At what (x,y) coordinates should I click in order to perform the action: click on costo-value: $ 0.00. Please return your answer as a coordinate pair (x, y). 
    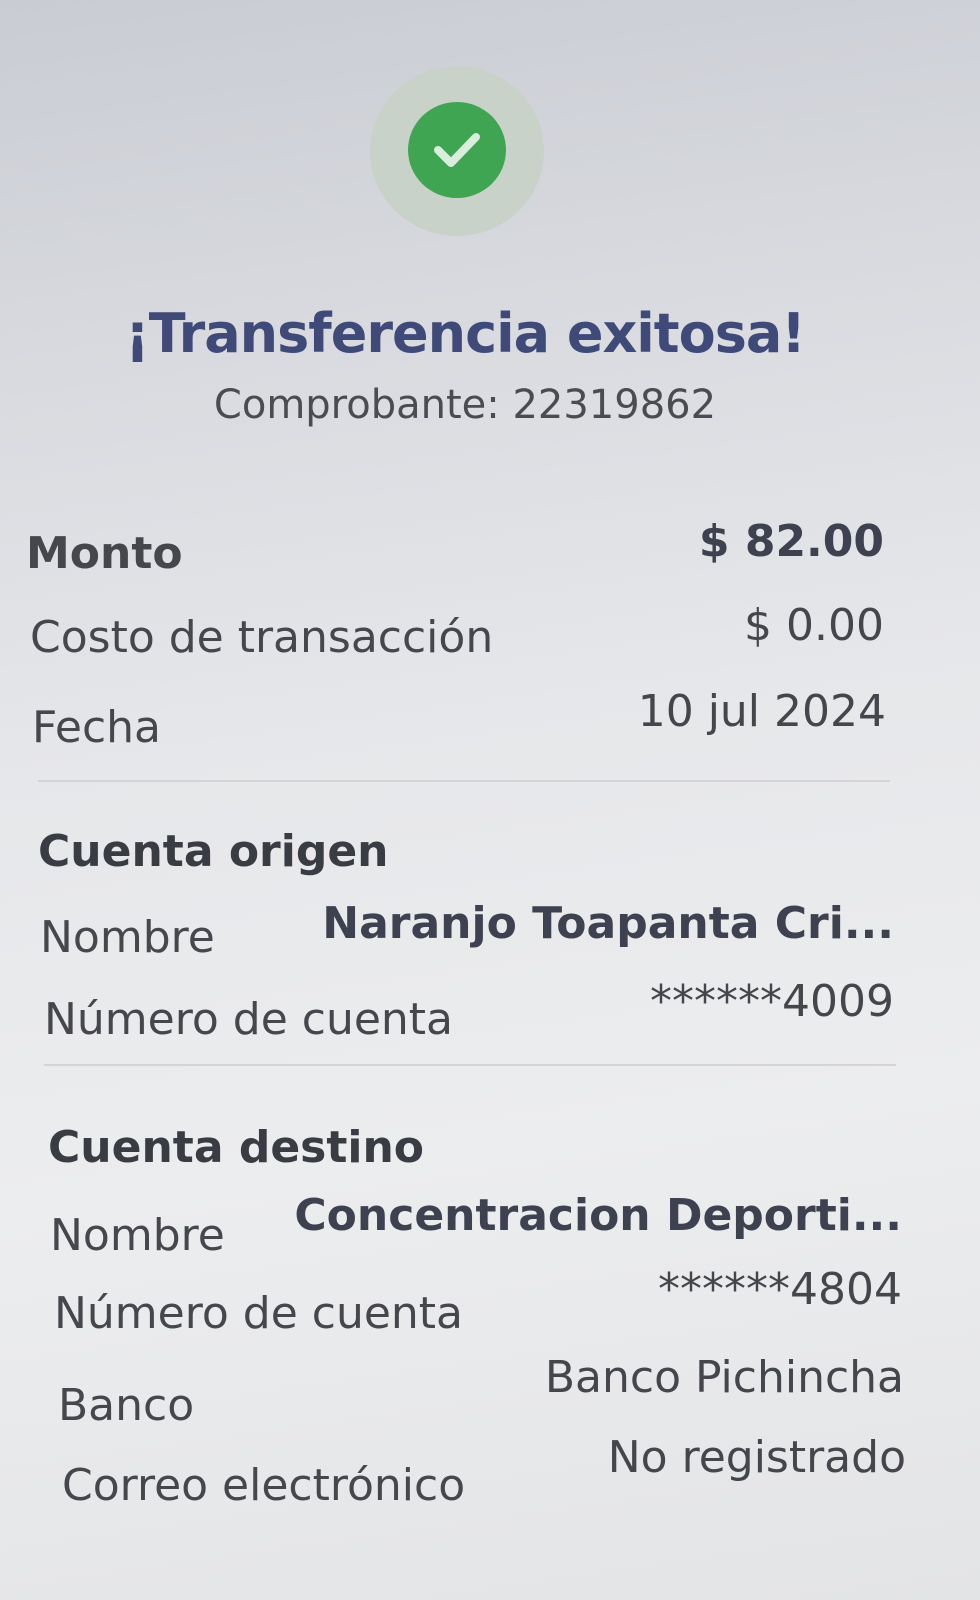
    Looking at the image, I should click on (814, 625).